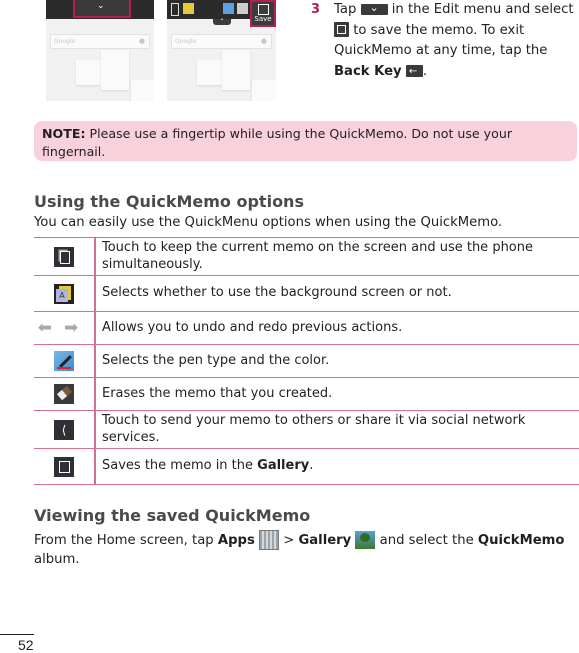  What do you see at coordinates (64, 429) in the screenshot?
I see `share-icon: ⟨` at bounding box center [64, 429].